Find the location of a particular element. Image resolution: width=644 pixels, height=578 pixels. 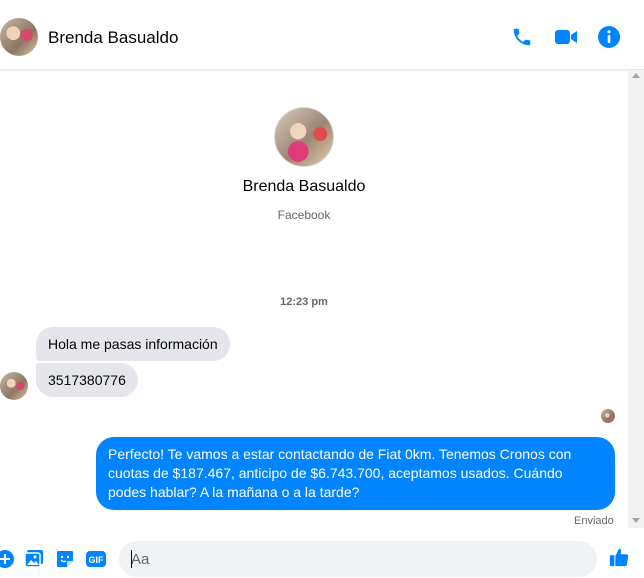

profile-source: Facebook is located at coordinates (304, 215).